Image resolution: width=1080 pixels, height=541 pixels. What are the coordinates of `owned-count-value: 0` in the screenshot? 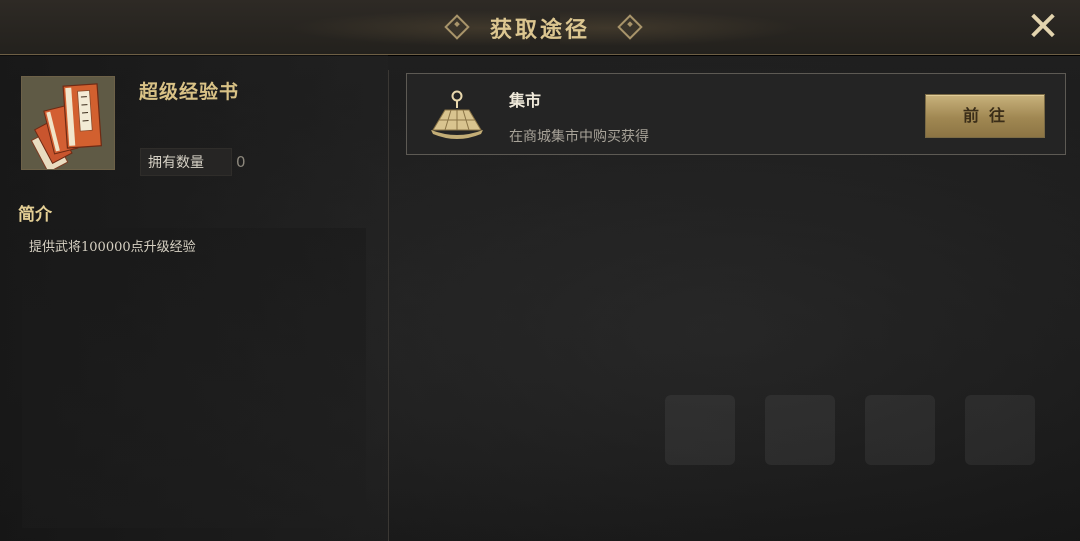 It's located at (241, 162).